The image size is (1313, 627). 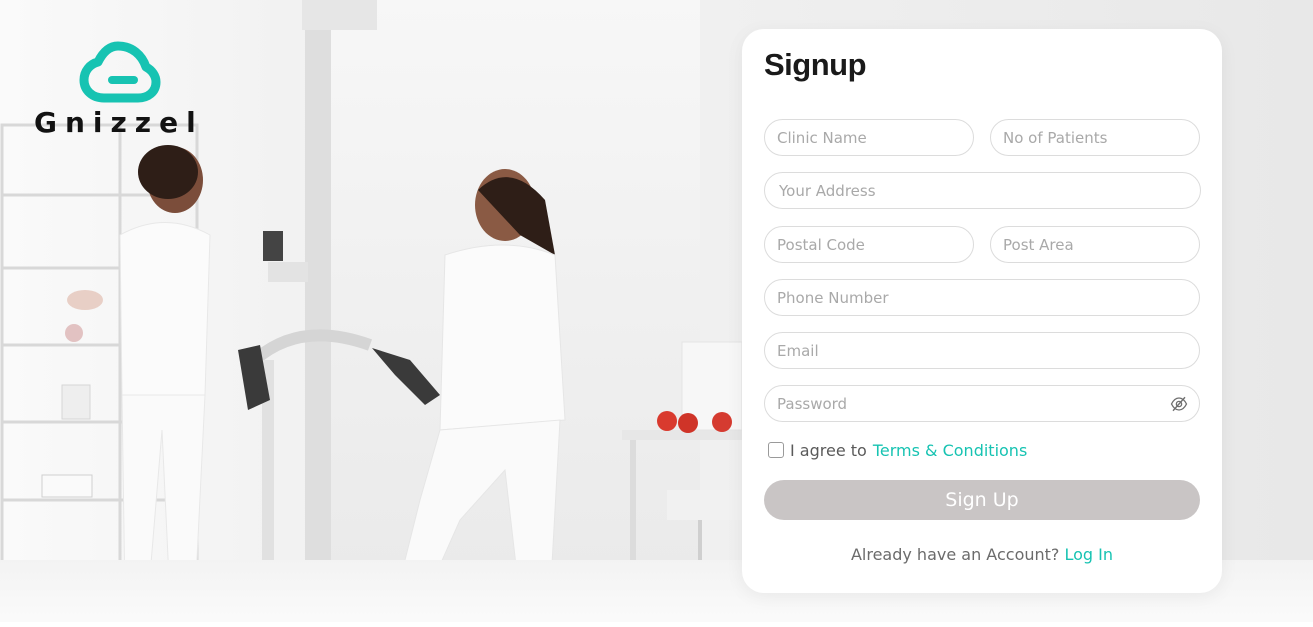 What do you see at coordinates (1089, 554) in the screenshot?
I see `login-link: Log In` at bounding box center [1089, 554].